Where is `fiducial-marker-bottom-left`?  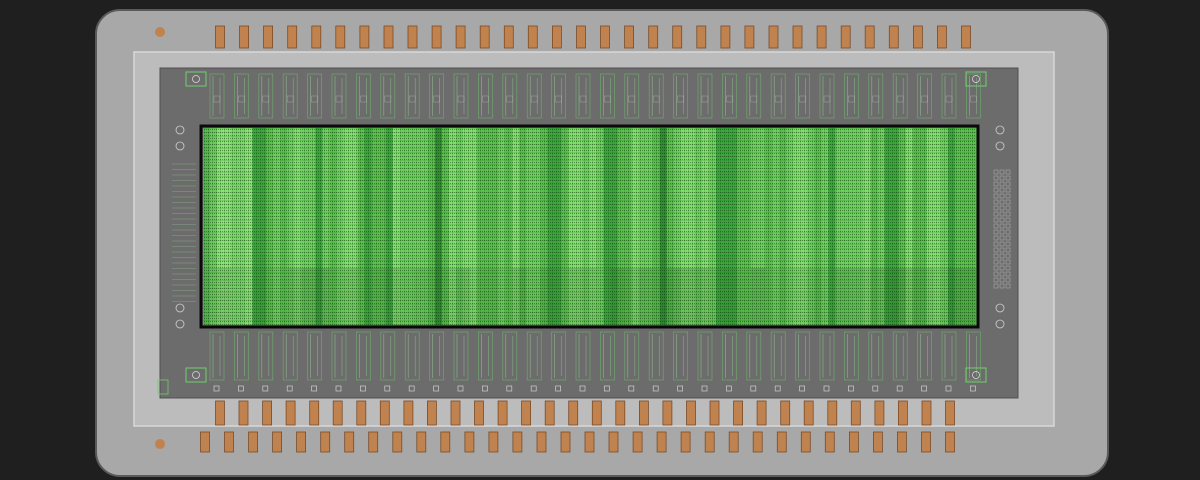
fiducial-marker-bottom-left is located at coordinates (160, 444).